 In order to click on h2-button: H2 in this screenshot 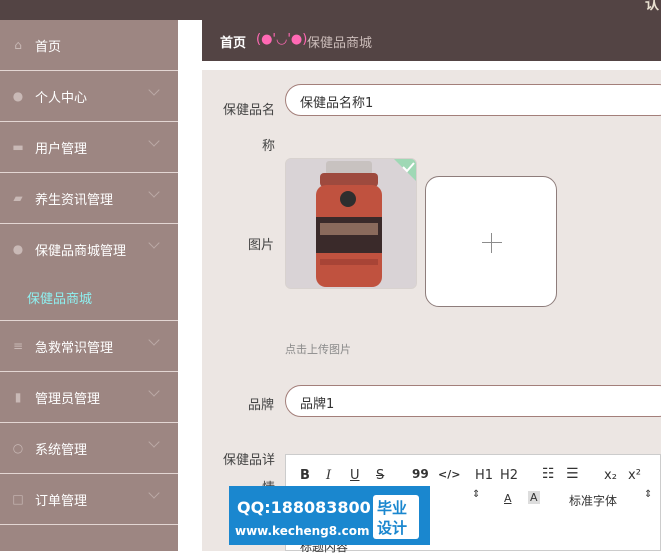, I will do `click(509, 475)`.